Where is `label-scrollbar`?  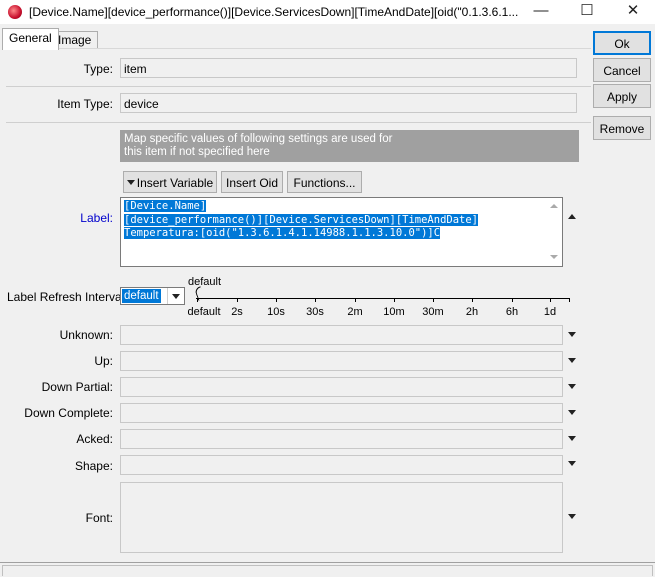 label-scrollbar is located at coordinates (554, 232).